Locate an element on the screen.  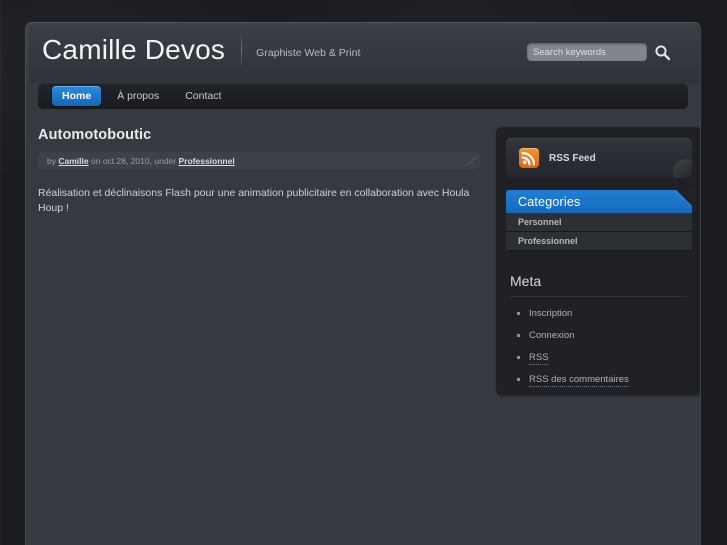
meta-item-rss-commentaires: RSS des commentaires is located at coordinates (604, 380).